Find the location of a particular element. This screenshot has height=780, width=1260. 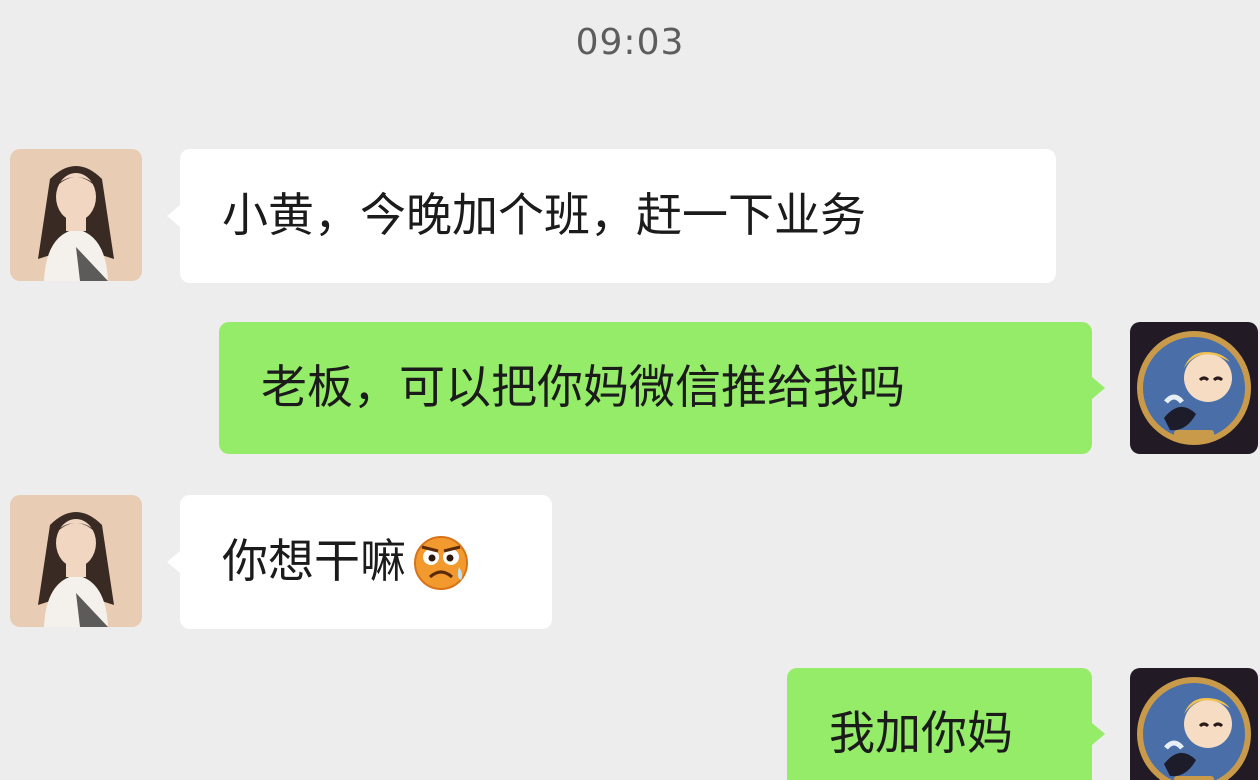

message-text: 你想干嘛 is located at coordinates (314, 561).